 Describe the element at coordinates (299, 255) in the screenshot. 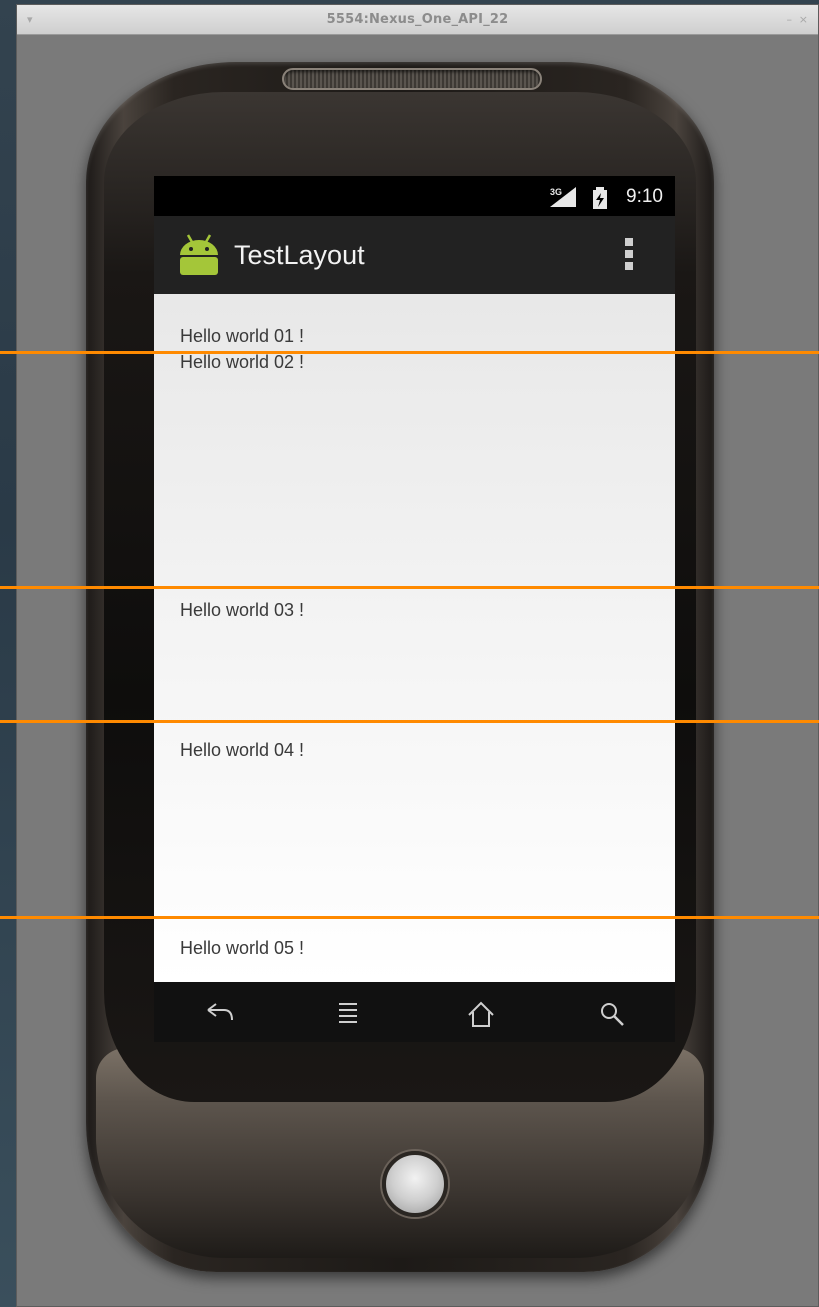

I see `app-title: TestLayout` at that location.